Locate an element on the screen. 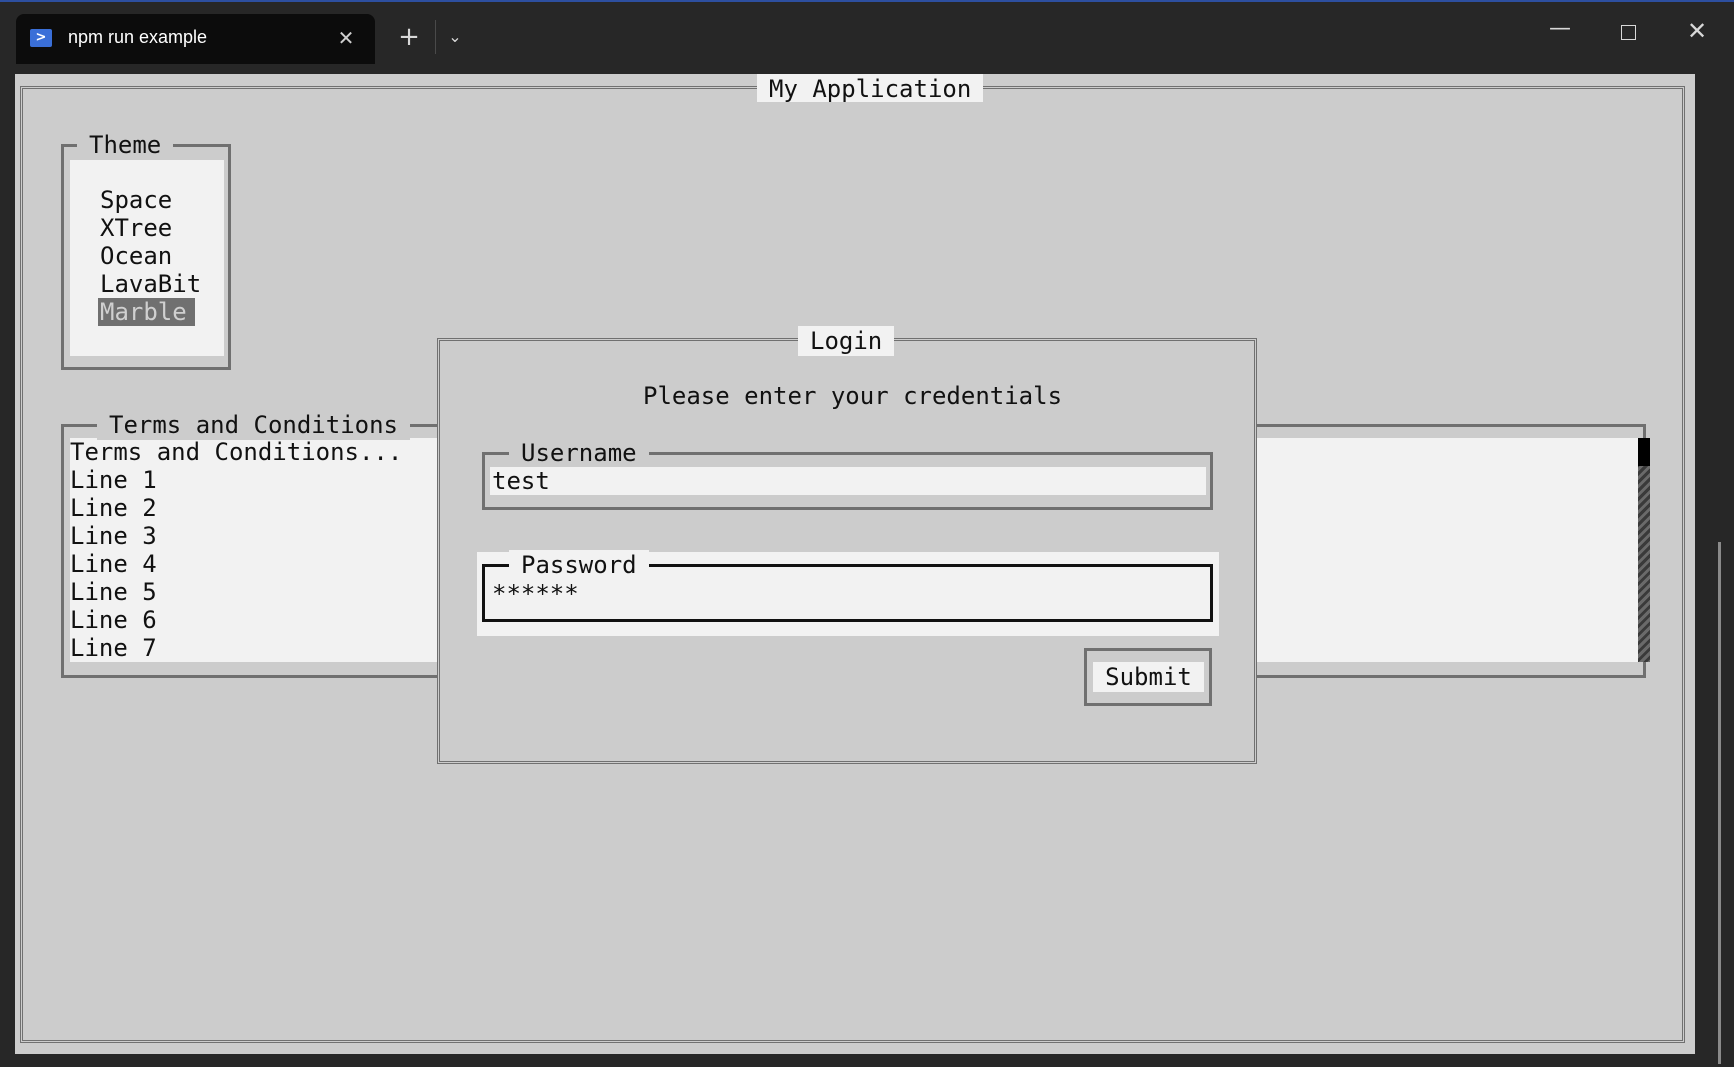 The width and height of the screenshot is (1734, 1067). theme-item-ocean: Ocean is located at coordinates (150, 256).